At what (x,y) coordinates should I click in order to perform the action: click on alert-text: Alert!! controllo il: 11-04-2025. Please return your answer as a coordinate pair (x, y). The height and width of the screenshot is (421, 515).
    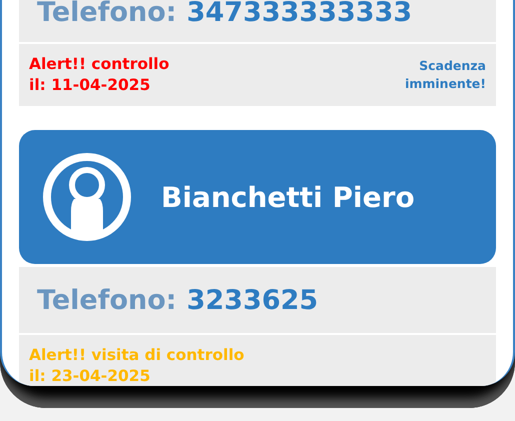
    Looking at the image, I should click on (99, 75).